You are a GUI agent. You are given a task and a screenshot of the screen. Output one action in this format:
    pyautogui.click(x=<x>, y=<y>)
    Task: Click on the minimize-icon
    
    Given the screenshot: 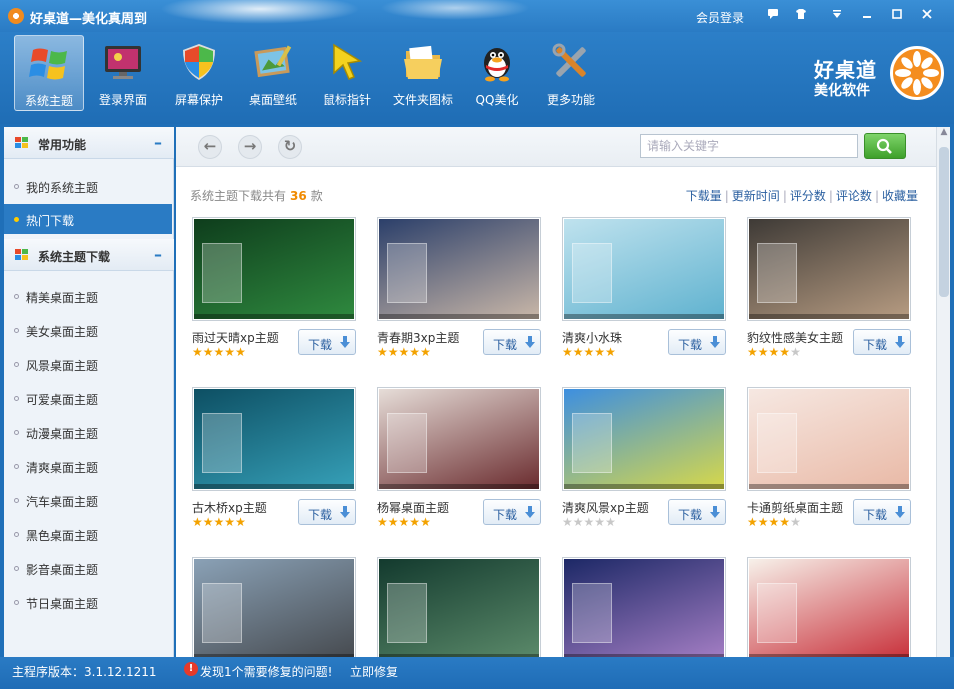 What is the action you would take?
    pyautogui.click(x=867, y=16)
    